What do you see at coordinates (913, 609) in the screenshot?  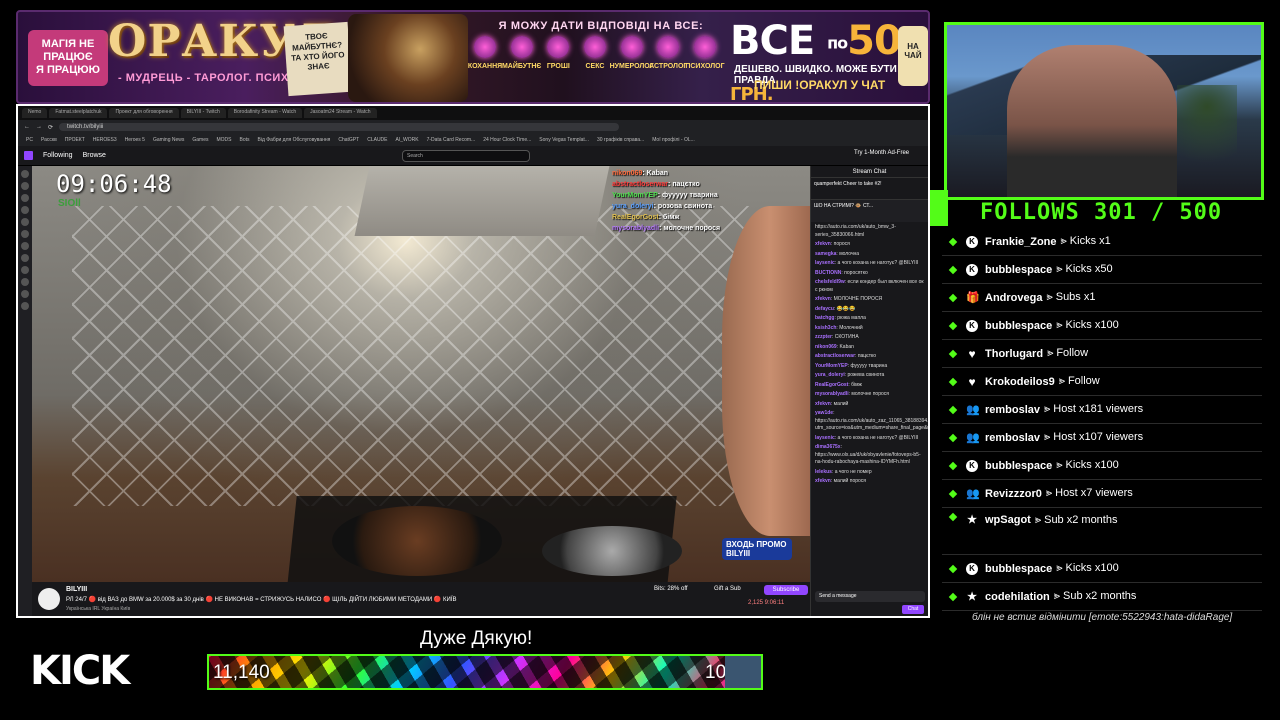 I see `chat-send-button: Chat` at bounding box center [913, 609].